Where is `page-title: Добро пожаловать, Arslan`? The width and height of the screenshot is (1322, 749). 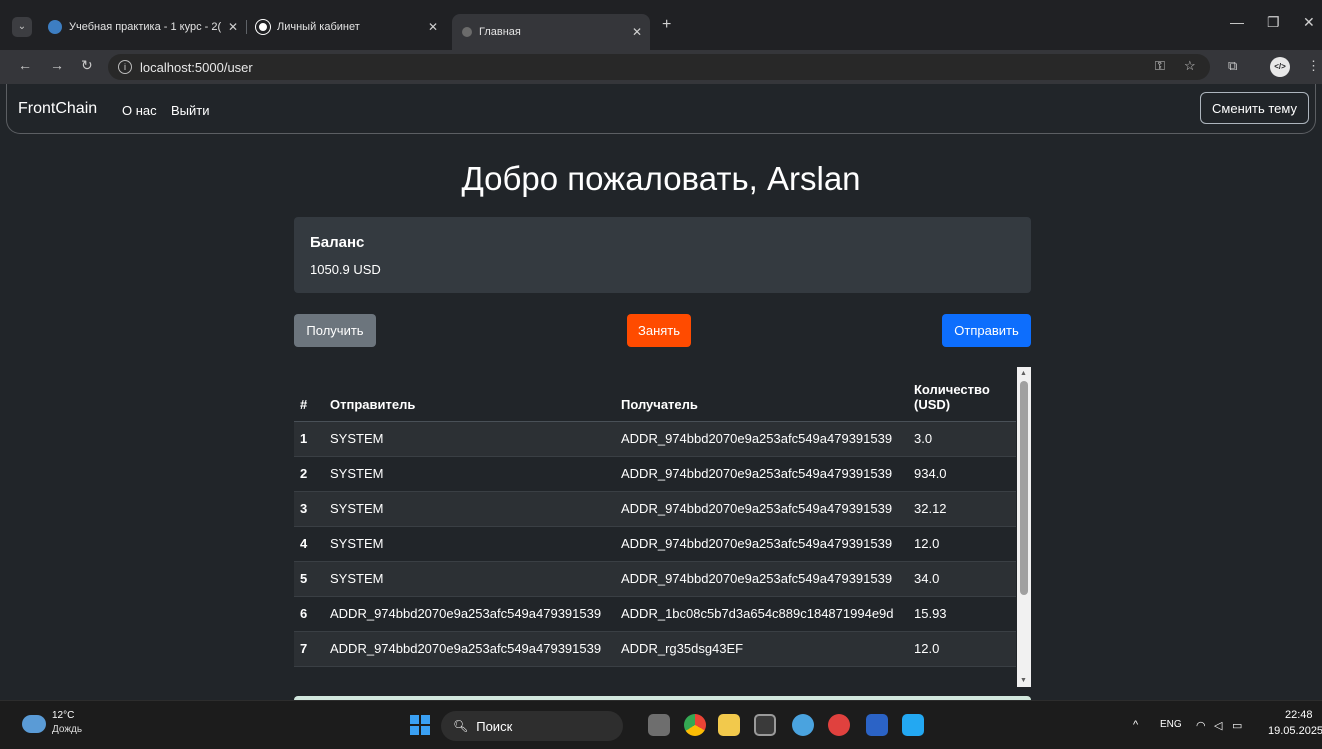 page-title: Добро пожаловать, Arslan is located at coordinates (661, 178).